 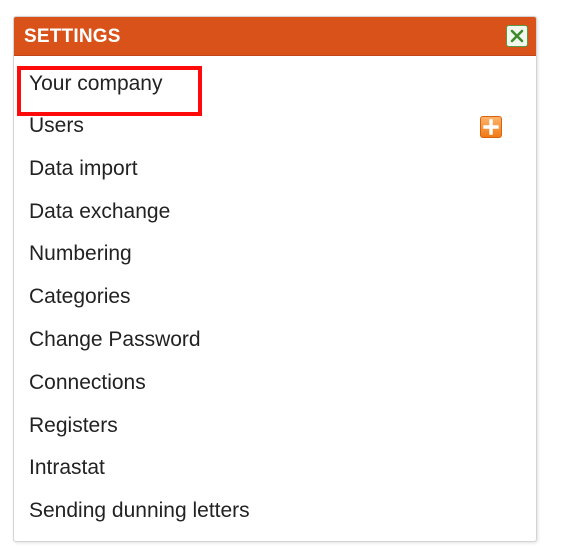 What do you see at coordinates (83, 168) in the screenshot?
I see `menu-item-label: Data import` at bounding box center [83, 168].